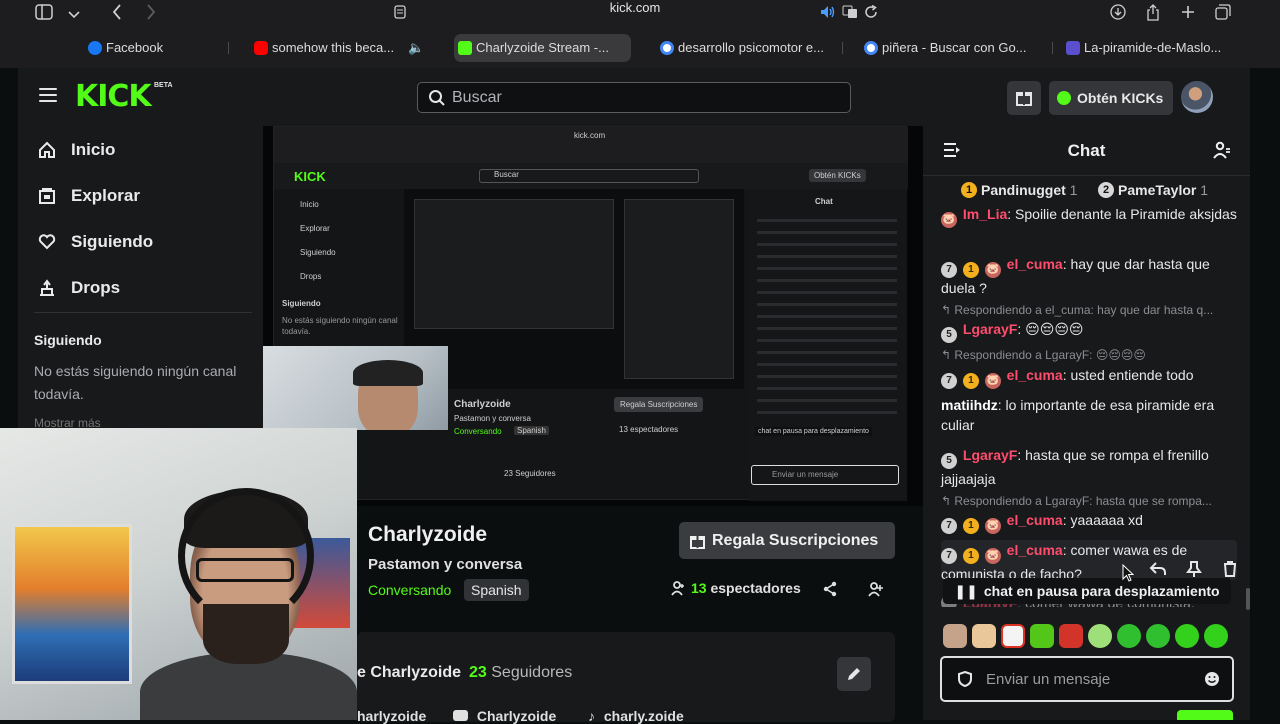  What do you see at coordinates (416, 48) in the screenshot?
I see `speaker-icon: 🔈` at bounding box center [416, 48].